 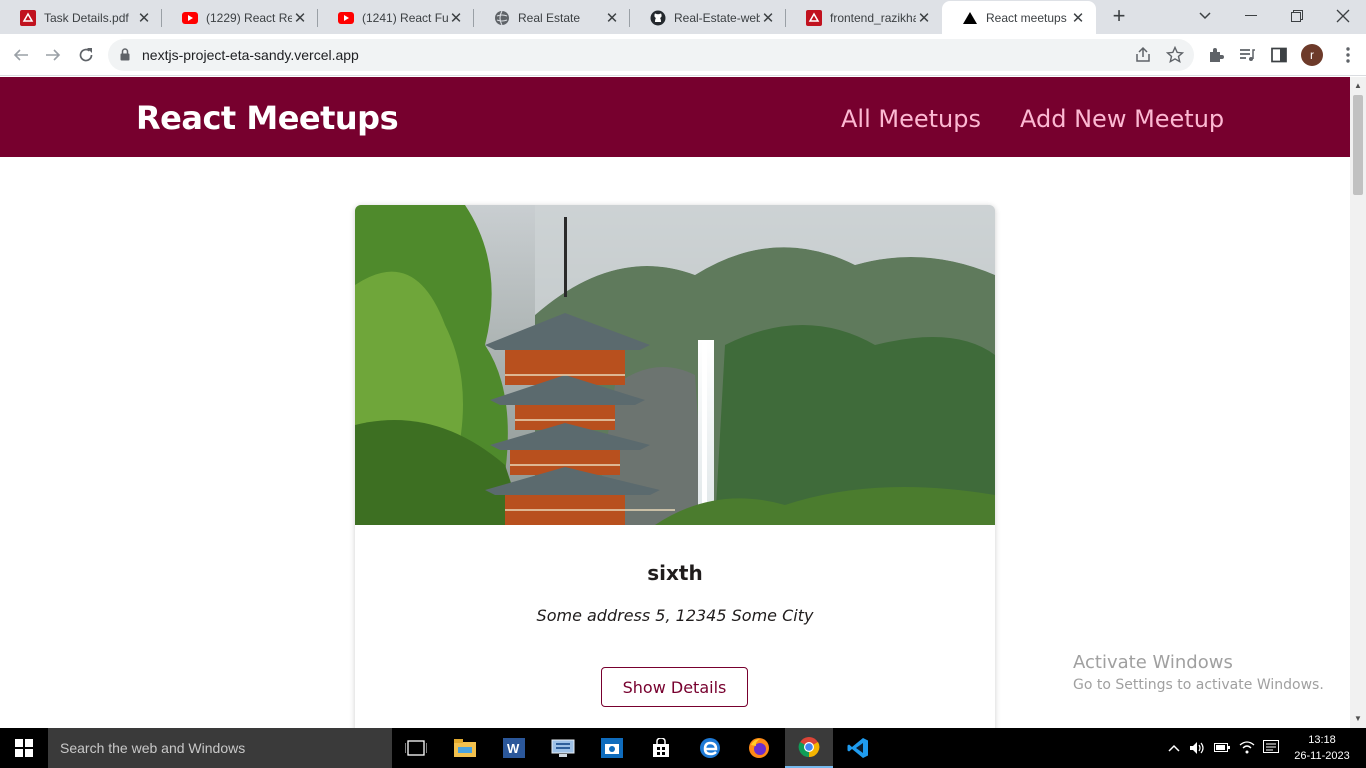 I want to click on url-text: nextjs-project-eta-sandy.vercel.app, so click(x=250, y=55).